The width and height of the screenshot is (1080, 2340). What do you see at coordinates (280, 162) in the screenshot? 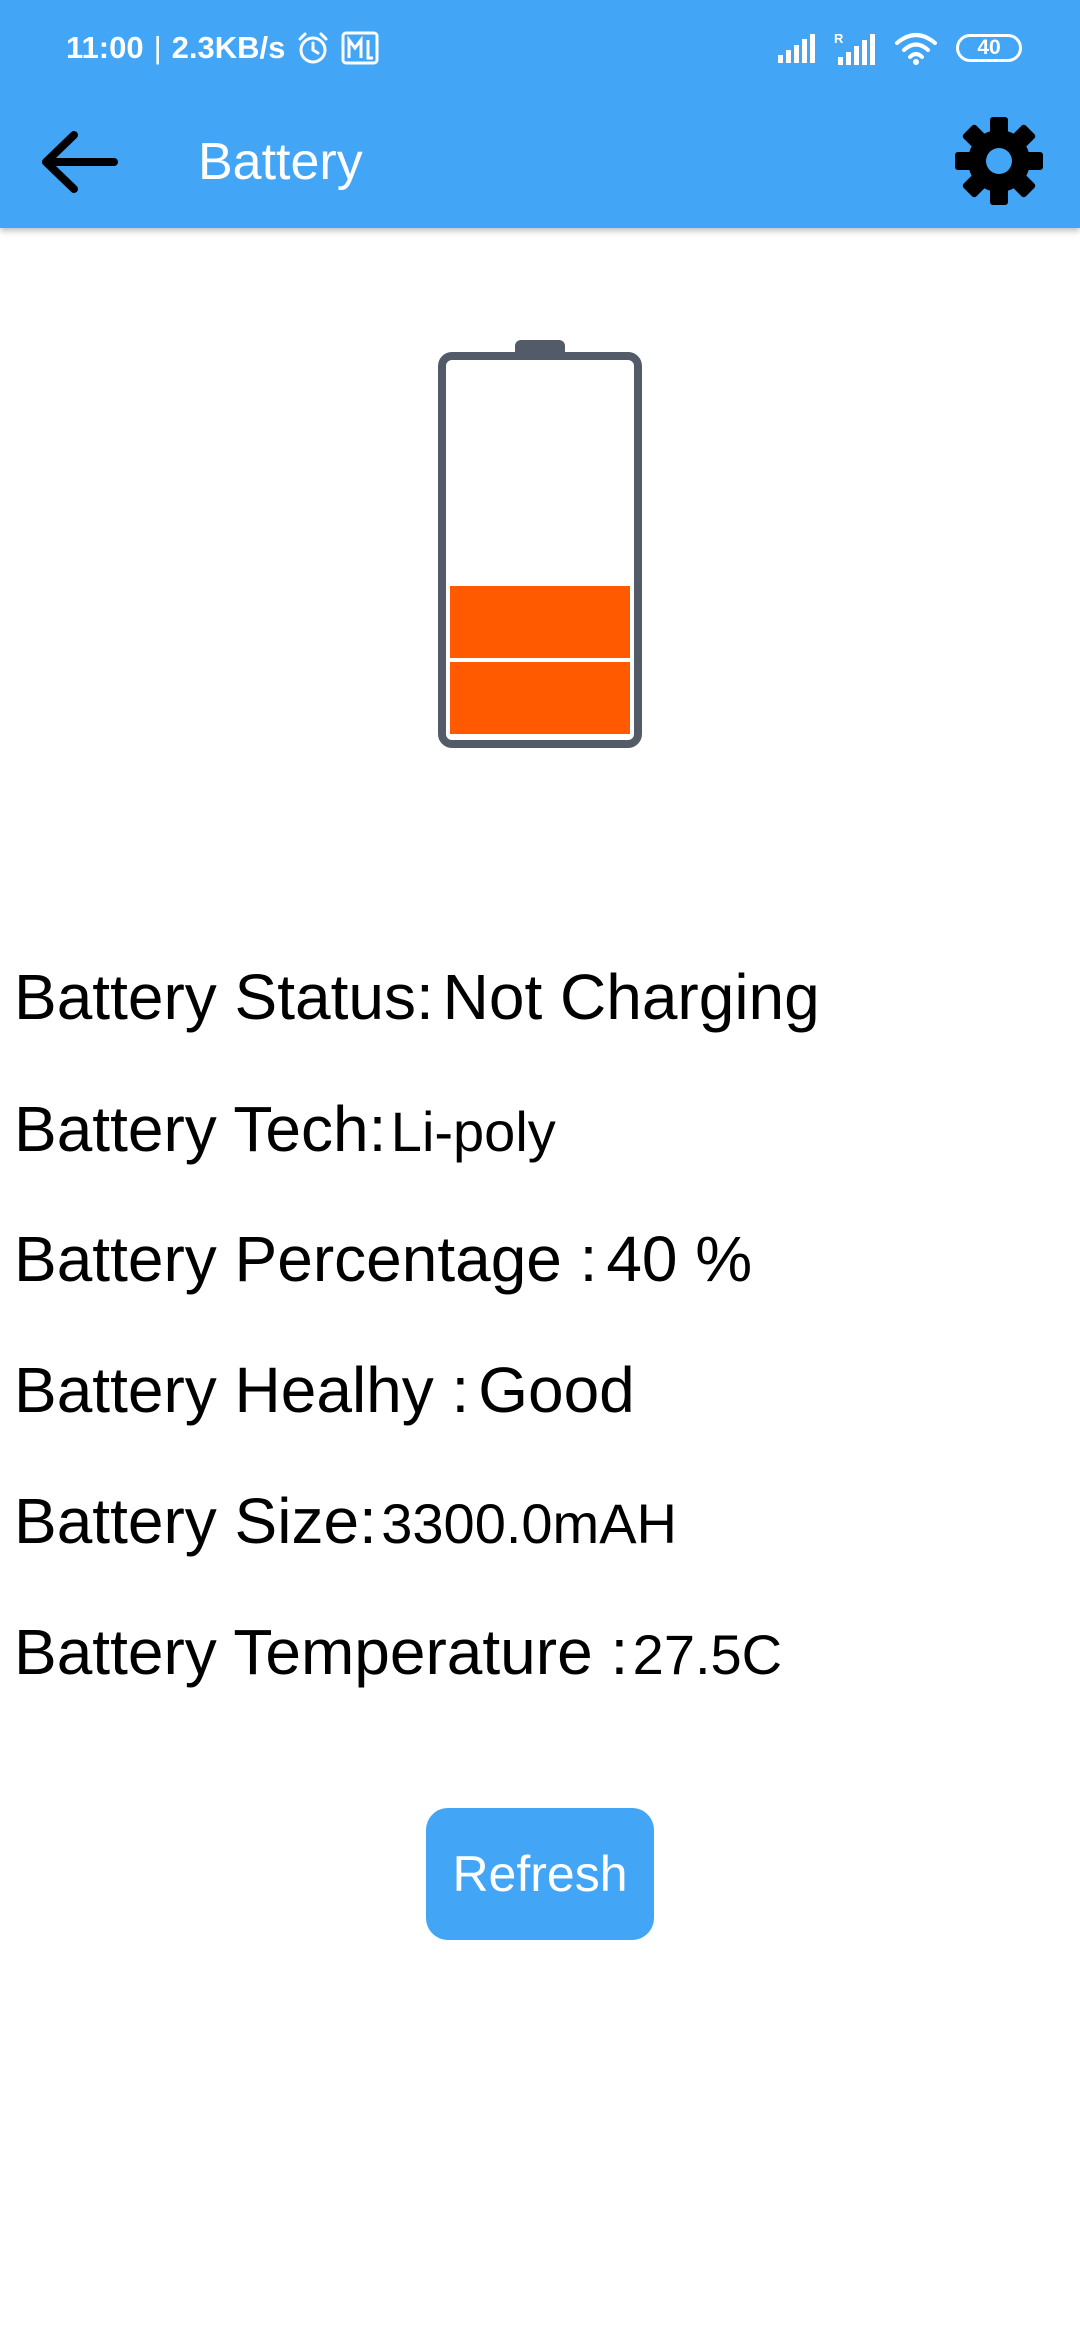
I see `page-title: Battery` at bounding box center [280, 162].